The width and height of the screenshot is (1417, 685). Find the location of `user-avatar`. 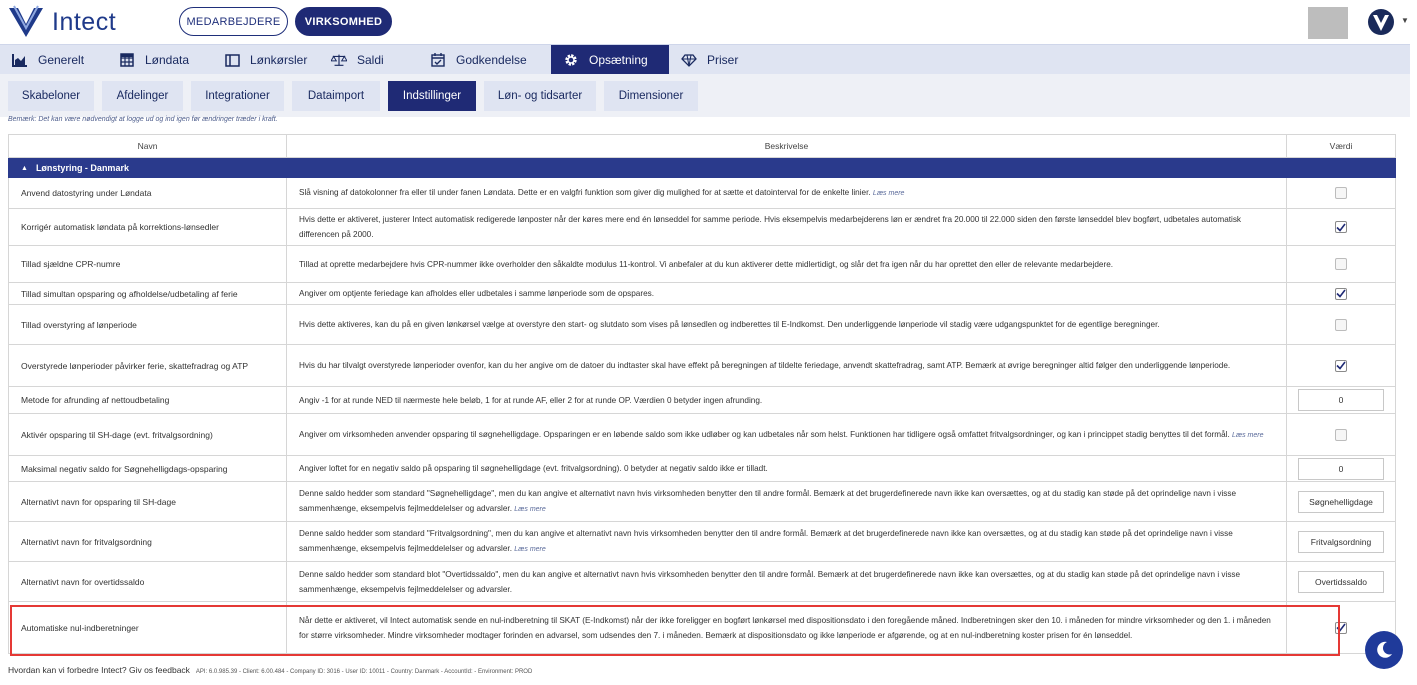

user-avatar is located at coordinates (1381, 22).